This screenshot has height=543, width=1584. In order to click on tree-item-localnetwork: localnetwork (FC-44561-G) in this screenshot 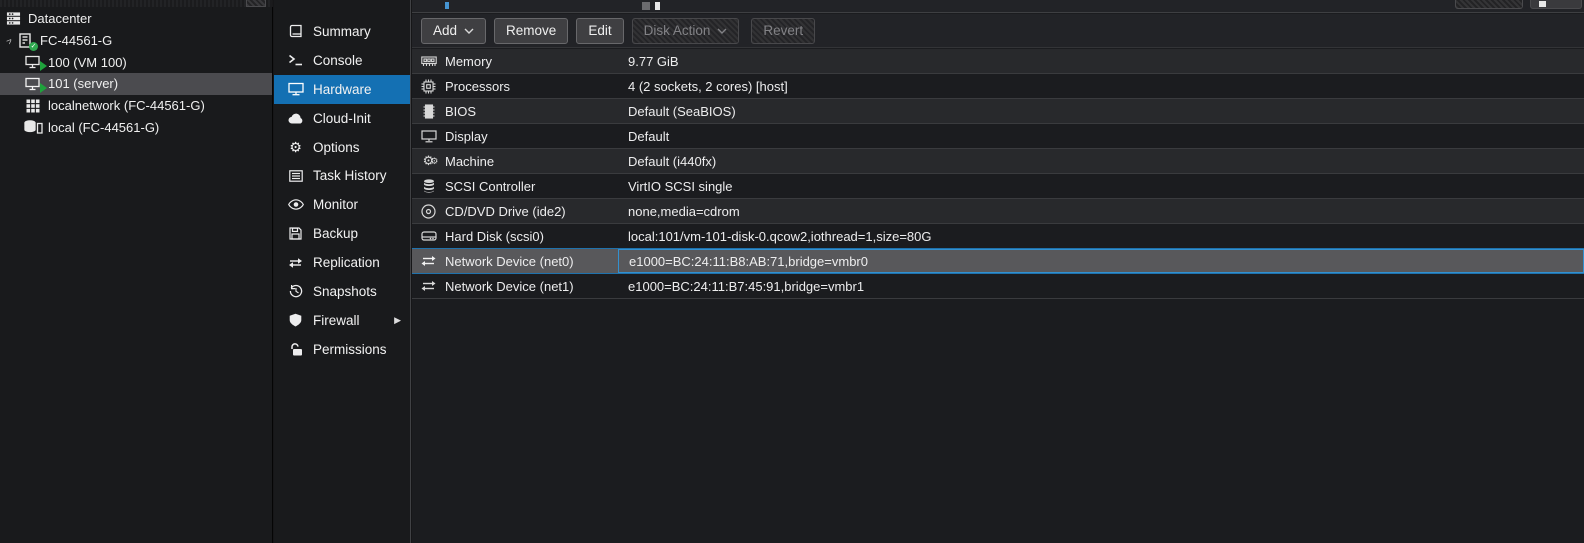, I will do `click(136, 106)`.